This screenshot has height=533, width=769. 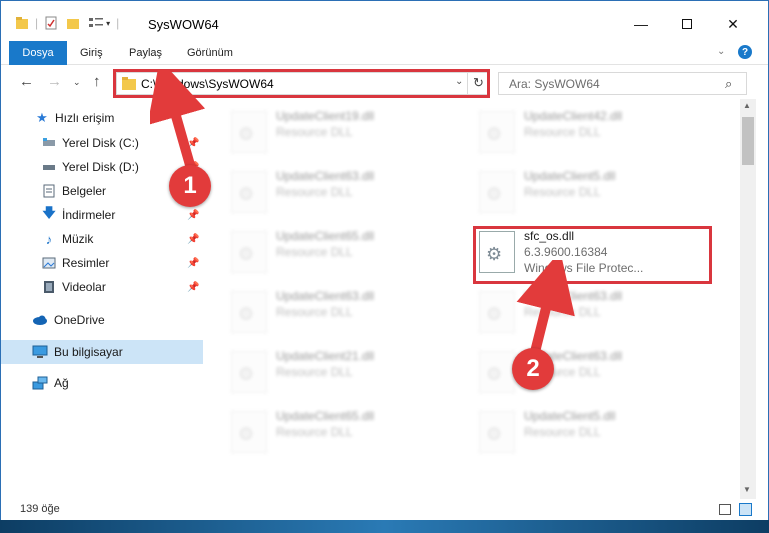 What do you see at coordinates (73, 23) in the screenshot?
I see `new-folder-icon` at bounding box center [73, 23].